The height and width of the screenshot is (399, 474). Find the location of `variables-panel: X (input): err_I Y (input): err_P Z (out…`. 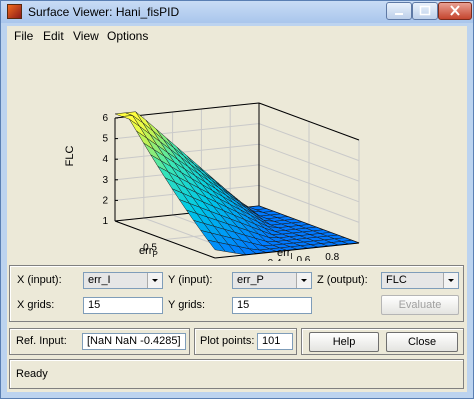

variables-panel: X (input): err_I Y (input): err_P Z (out… is located at coordinates (236, 293).